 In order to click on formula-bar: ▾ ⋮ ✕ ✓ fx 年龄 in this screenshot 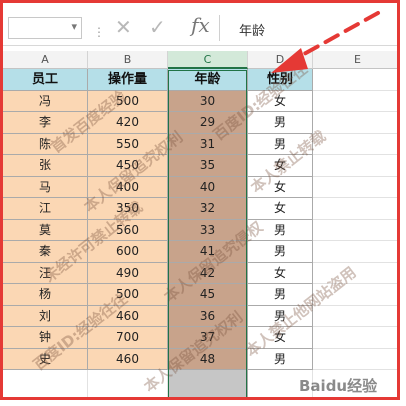, I will do `click(200, 28)`.